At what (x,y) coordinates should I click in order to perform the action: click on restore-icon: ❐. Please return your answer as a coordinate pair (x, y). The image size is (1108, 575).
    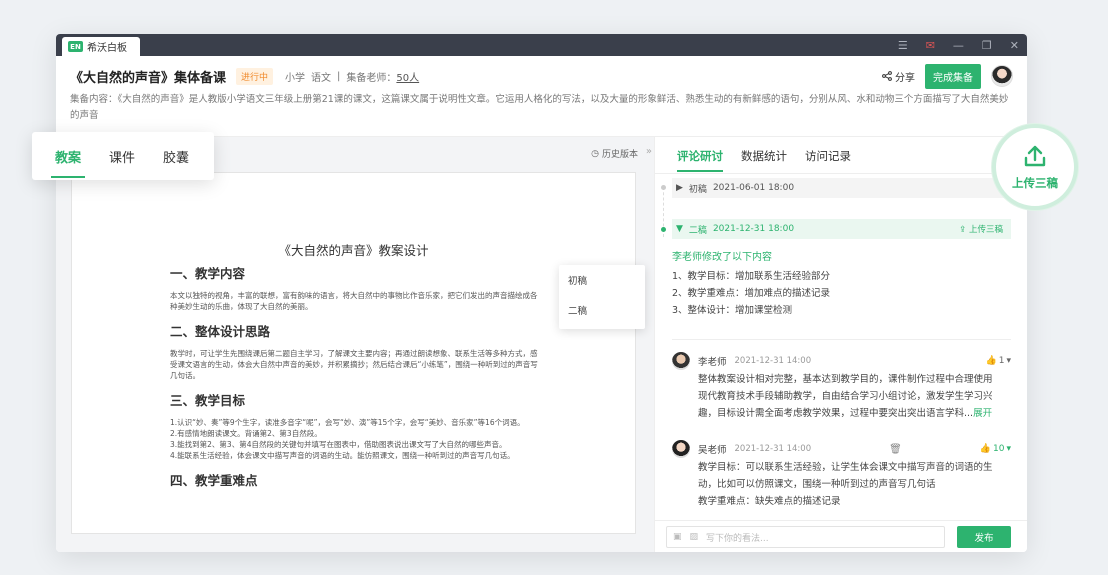
    Looking at the image, I should click on (987, 45).